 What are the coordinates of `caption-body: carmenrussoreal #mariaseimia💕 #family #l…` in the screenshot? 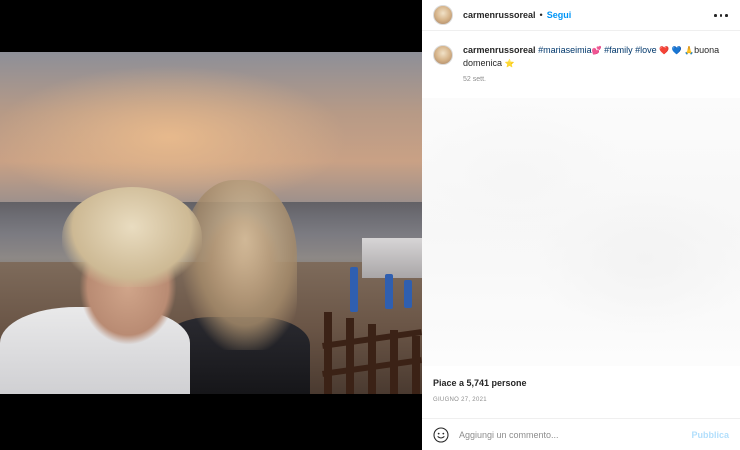 It's located at (595, 63).